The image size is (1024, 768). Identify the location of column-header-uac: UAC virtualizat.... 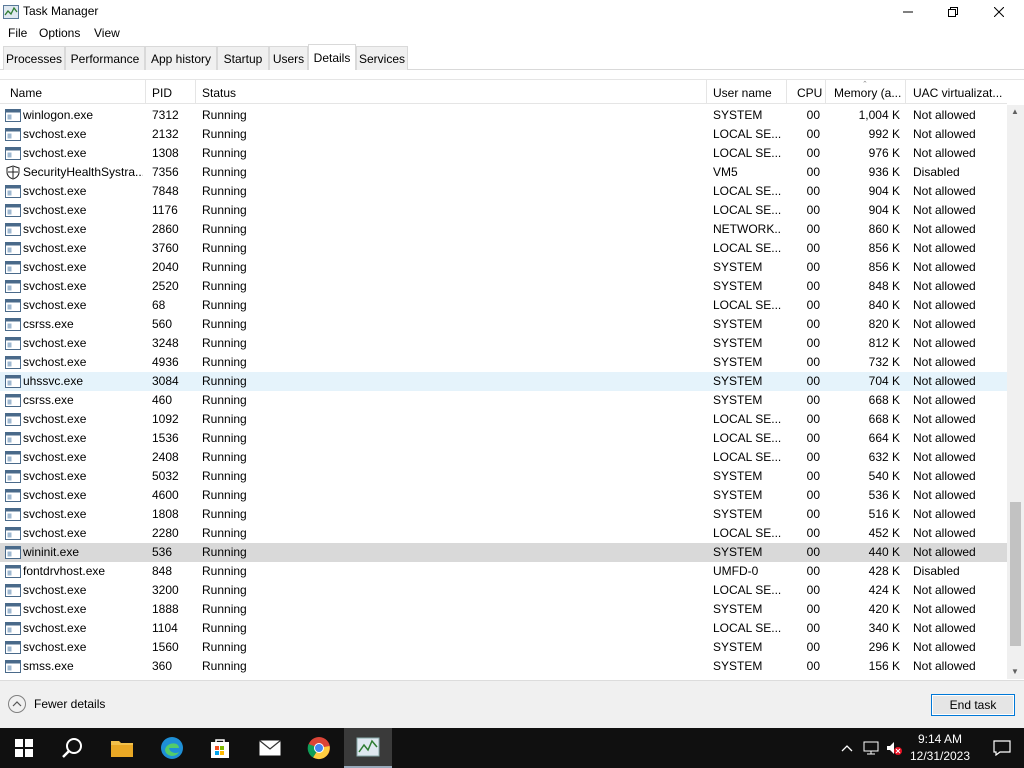
(958, 92).